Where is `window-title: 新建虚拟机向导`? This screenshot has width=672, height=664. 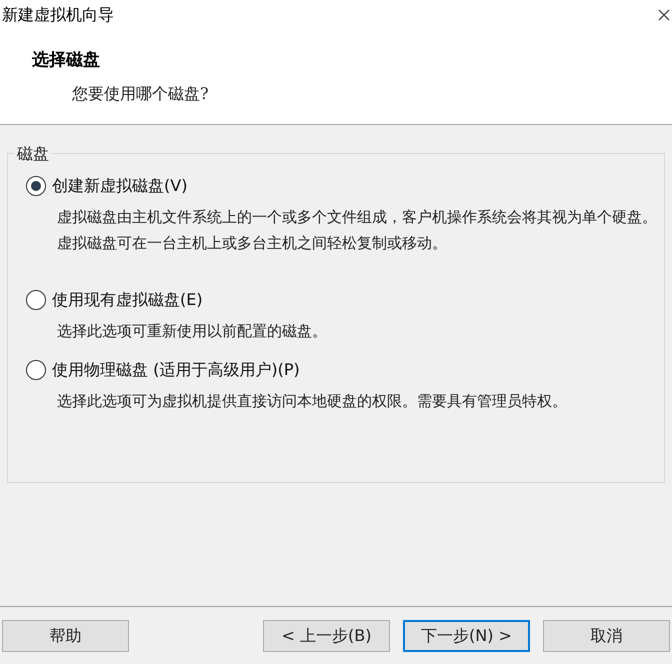
window-title: 新建虚拟机向导 is located at coordinates (58, 15).